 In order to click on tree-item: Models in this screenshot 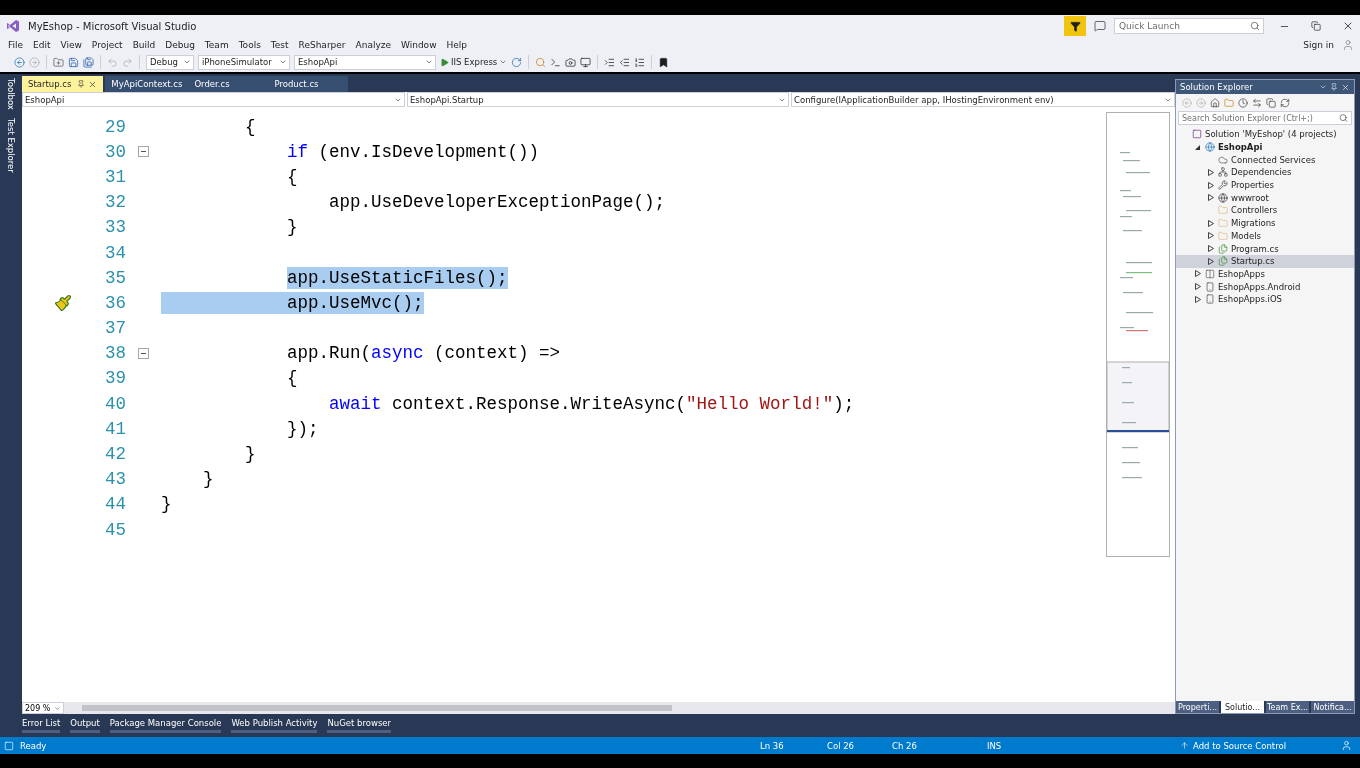, I will do `click(1265, 236)`.